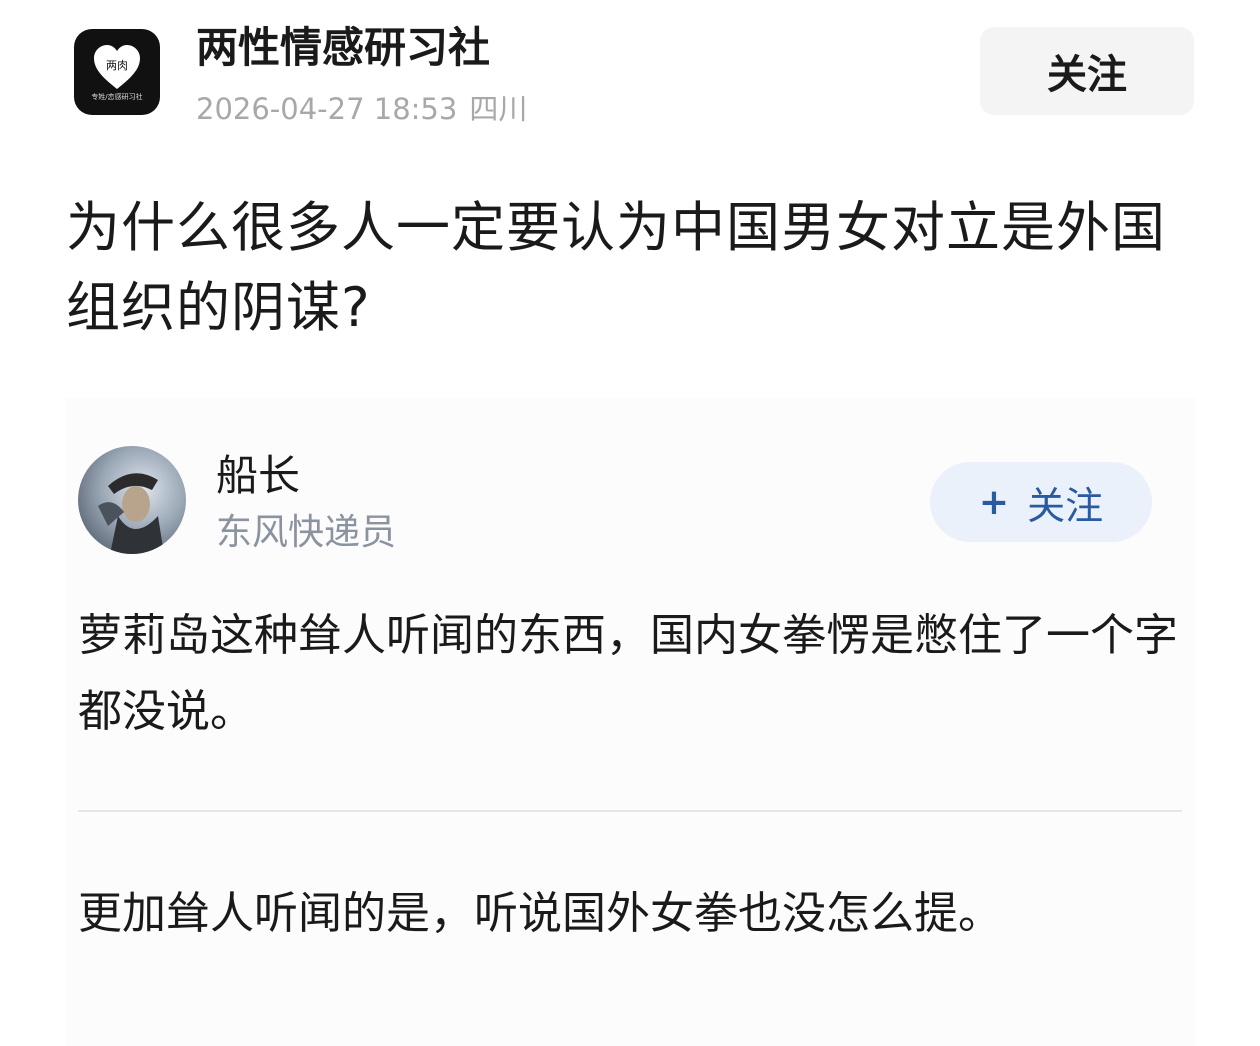  I want to click on heart-logo-icon: 两肉, so click(117, 67).